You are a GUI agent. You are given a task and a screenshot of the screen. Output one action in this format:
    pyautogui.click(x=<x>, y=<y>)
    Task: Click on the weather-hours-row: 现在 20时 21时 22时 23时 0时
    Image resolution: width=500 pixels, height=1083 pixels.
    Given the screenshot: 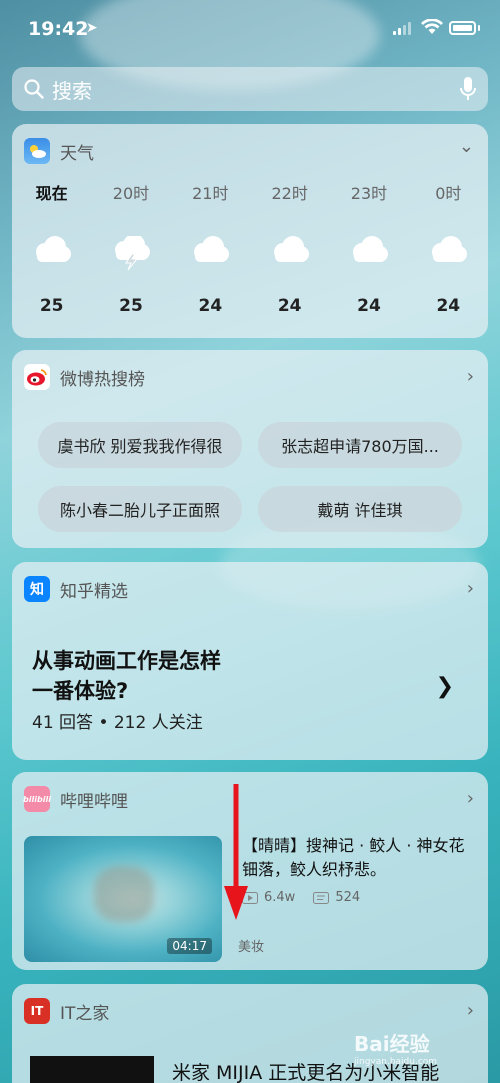 What is the action you would take?
    pyautogui.click(x=250, y=192)
    